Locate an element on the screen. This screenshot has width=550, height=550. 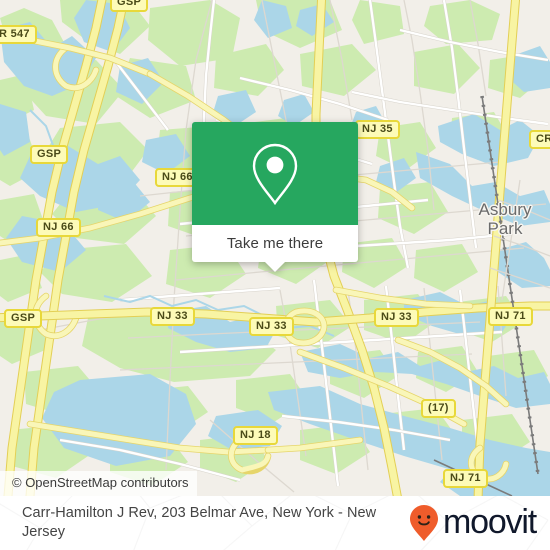
moovit-wordmark: moovit is located at coordinates (490, 522).